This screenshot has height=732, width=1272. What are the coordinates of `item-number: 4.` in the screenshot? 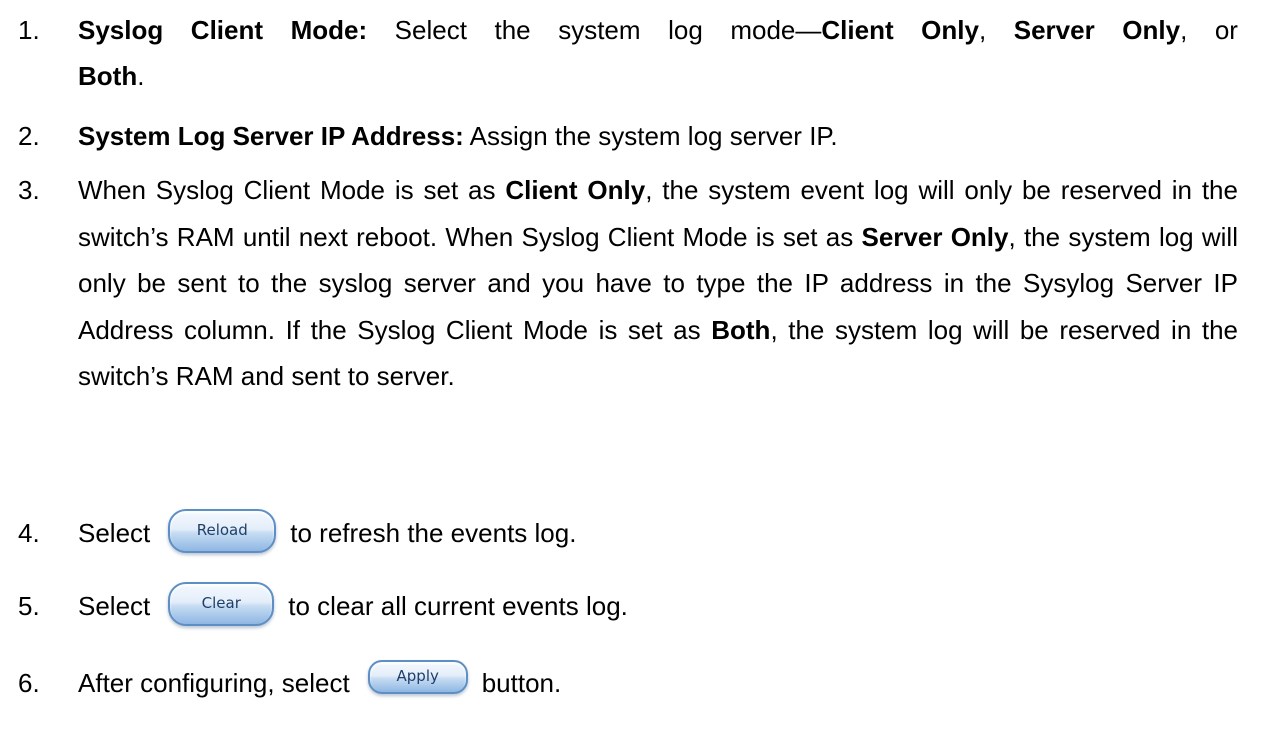 It's located at (29, 533).